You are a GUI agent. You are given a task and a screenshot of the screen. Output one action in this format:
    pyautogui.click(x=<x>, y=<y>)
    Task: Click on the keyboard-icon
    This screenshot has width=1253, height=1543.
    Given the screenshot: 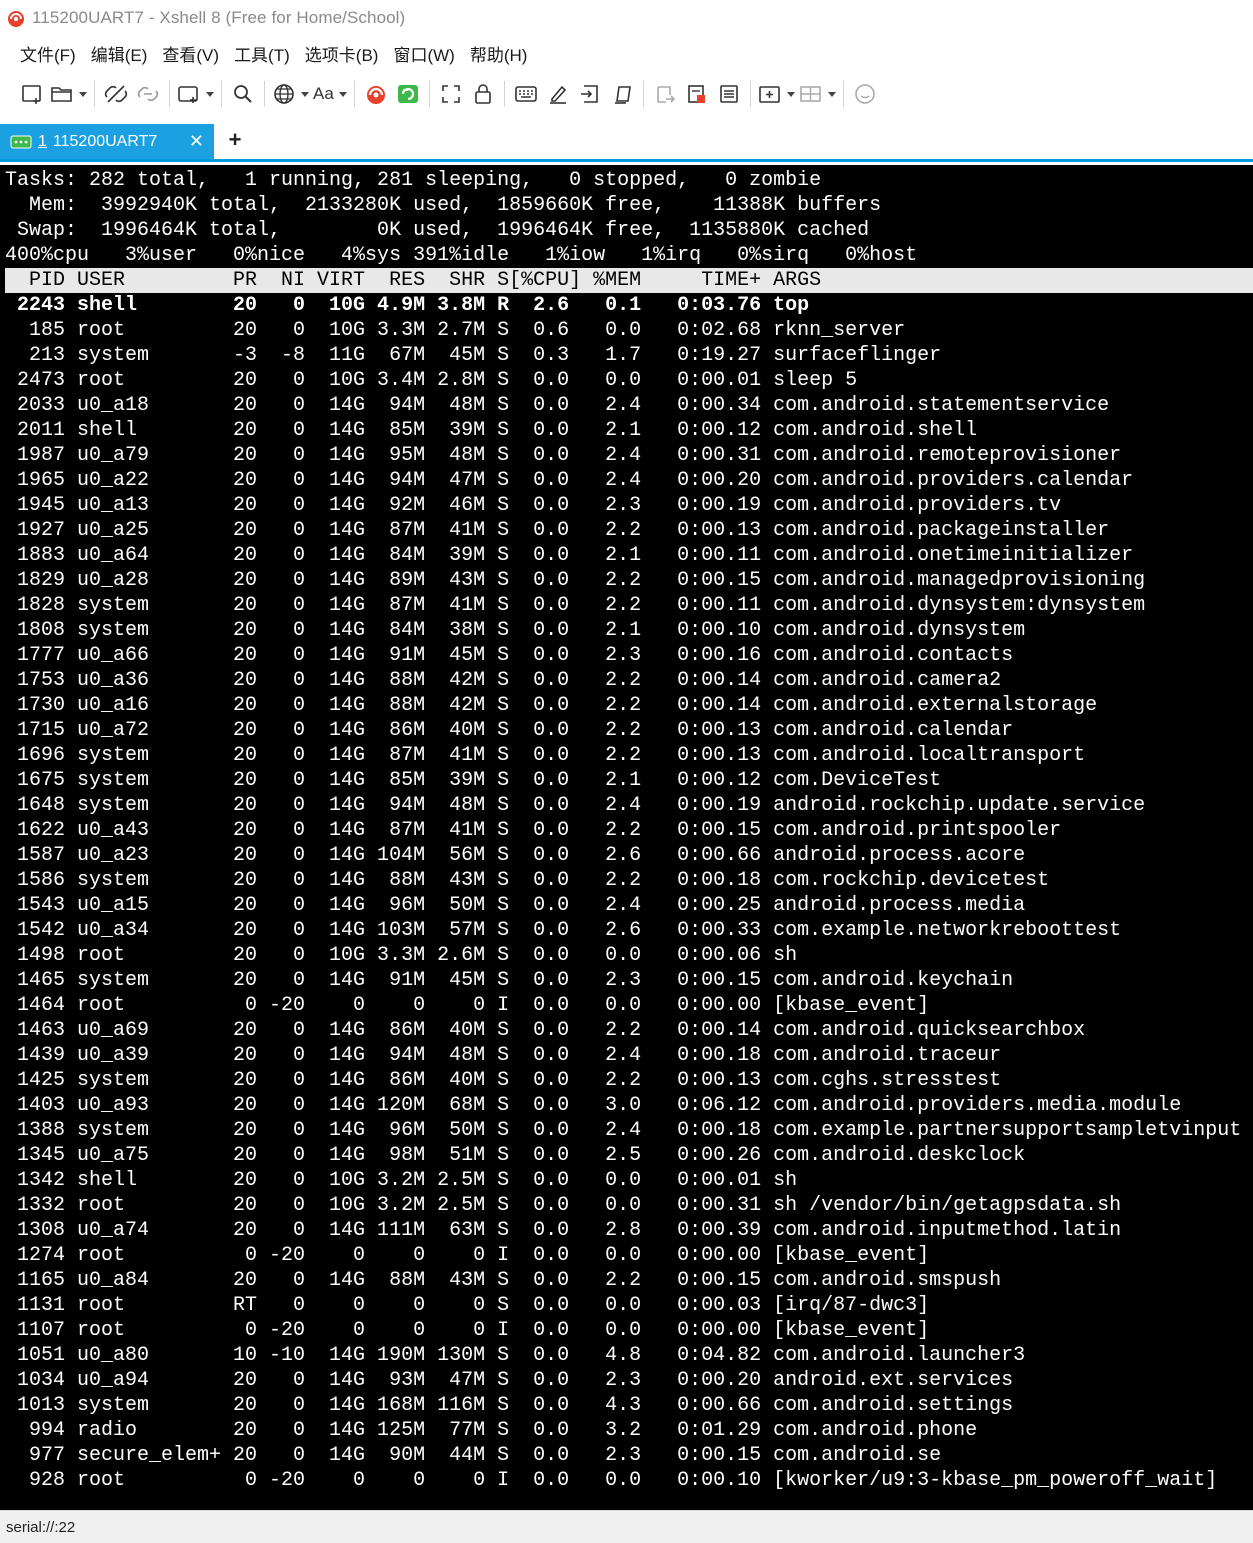 What is the action you would take?
    pyautogui.click(x=525, y=94)
    